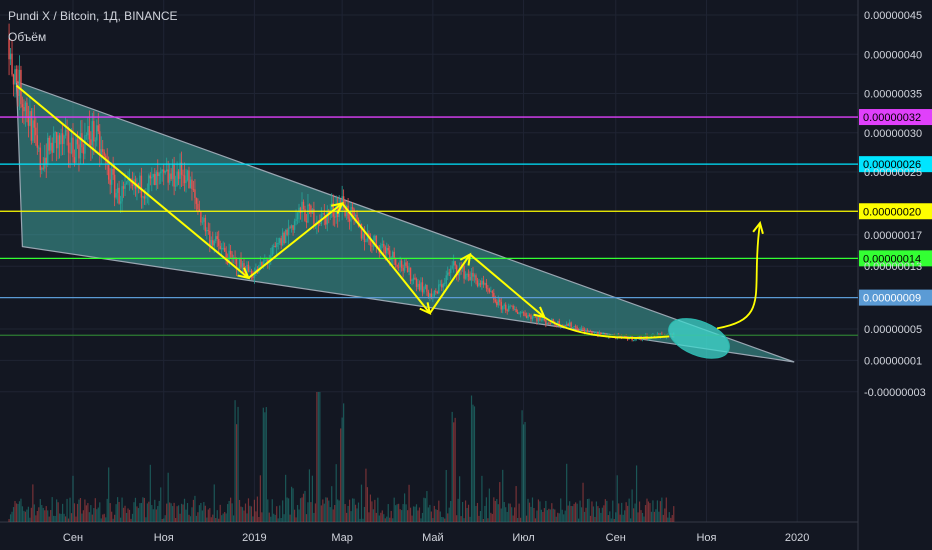  Describe the element at coordinates (893, 16) in the screenshot. I see `price-tick-label-0: 0.00000045` at that location.